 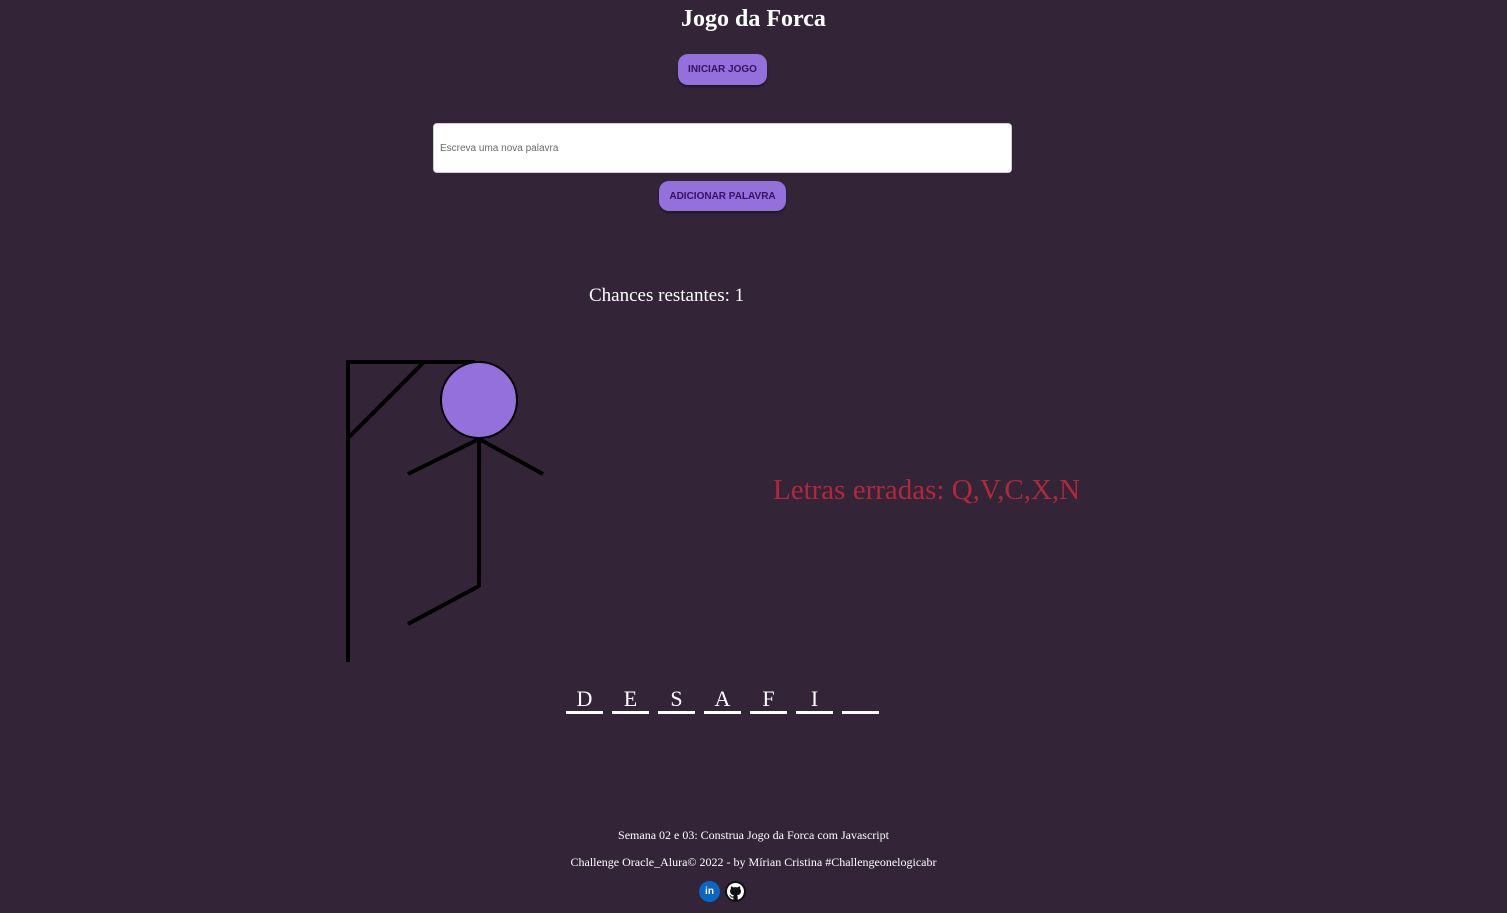 I want to click on letter-slot: A, so click(x=722, y=700).